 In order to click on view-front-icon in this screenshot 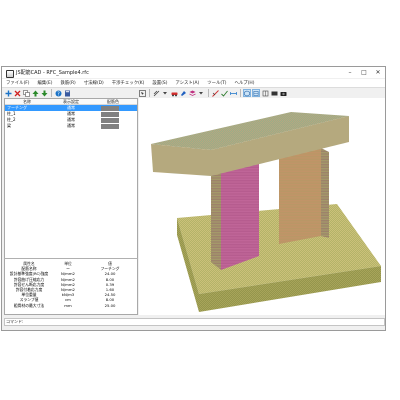, I will do `click(256, 93)`.